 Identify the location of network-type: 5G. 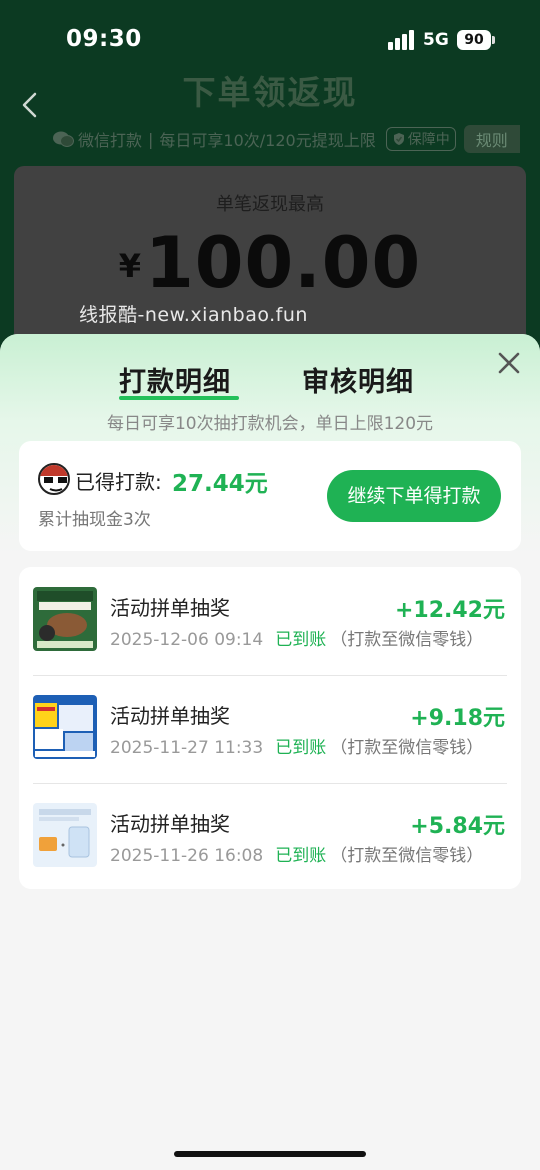
(436, 40).